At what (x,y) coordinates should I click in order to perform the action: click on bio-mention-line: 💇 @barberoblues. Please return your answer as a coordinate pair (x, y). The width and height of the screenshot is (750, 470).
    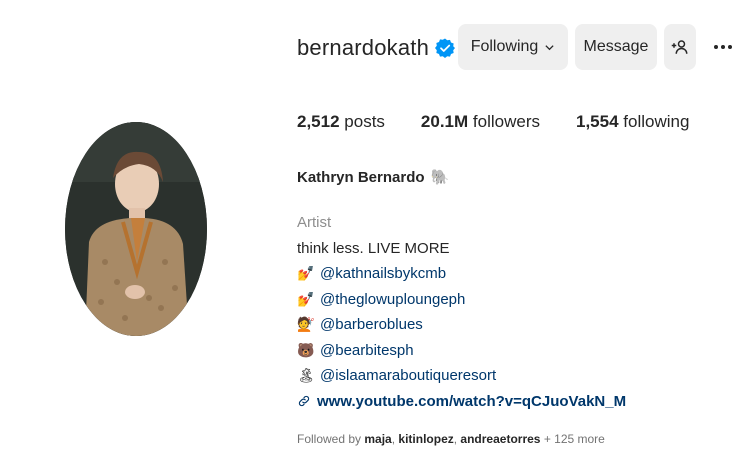
    Looking at the image, I should click on (461, 325).